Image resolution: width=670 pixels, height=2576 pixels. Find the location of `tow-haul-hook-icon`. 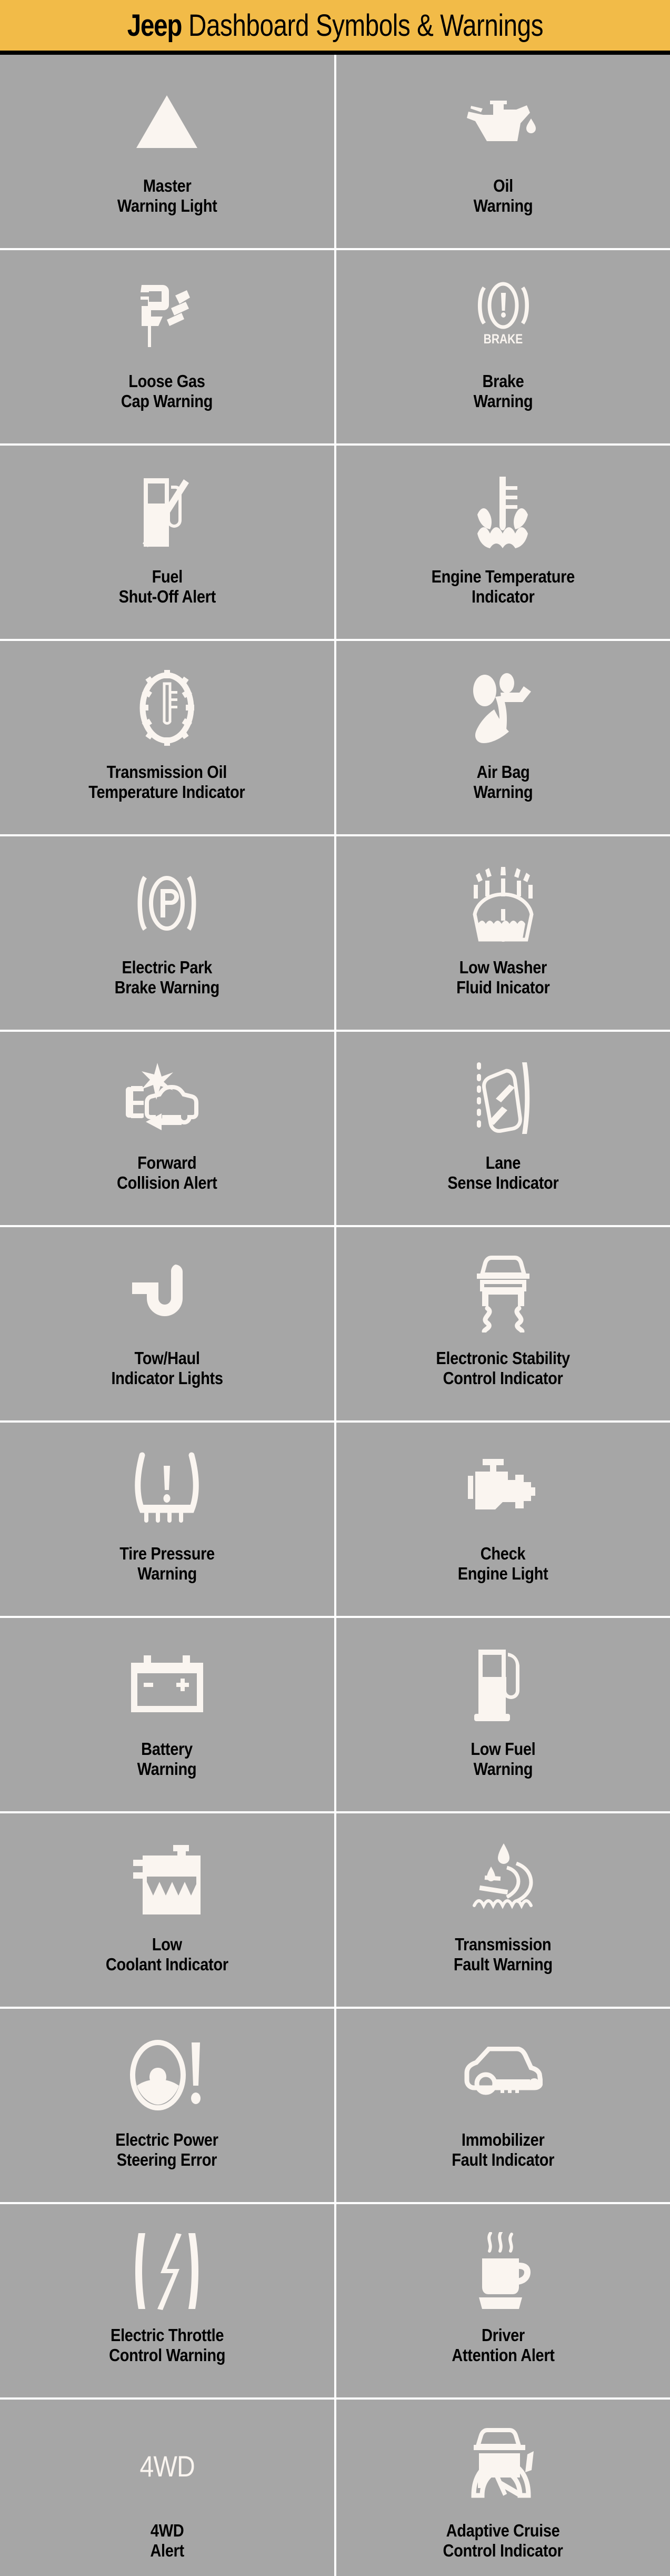

tow-haul-hook-icon is located at coordinates (167, 1294).